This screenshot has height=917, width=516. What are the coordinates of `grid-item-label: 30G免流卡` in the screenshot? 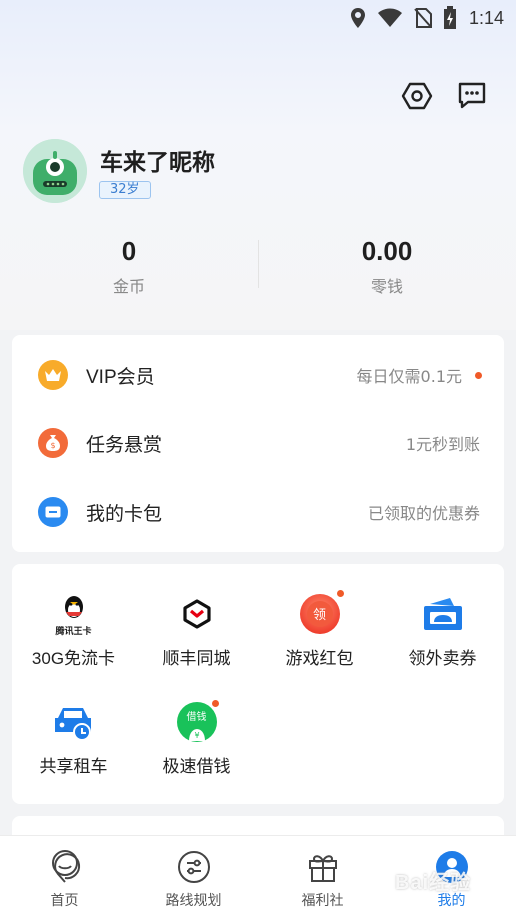 It's located at (73, 658).